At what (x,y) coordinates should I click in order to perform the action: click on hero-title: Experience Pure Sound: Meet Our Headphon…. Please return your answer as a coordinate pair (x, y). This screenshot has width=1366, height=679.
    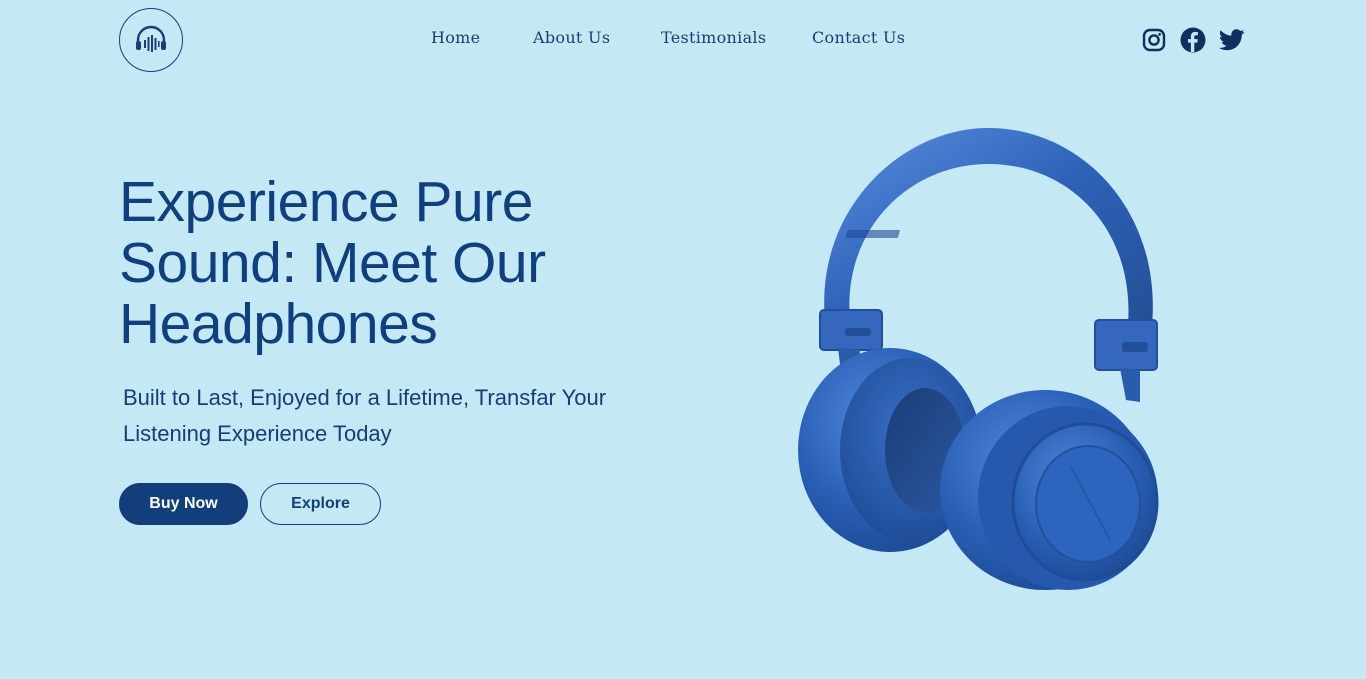
    Looking at the image, I should click on (332, 263).